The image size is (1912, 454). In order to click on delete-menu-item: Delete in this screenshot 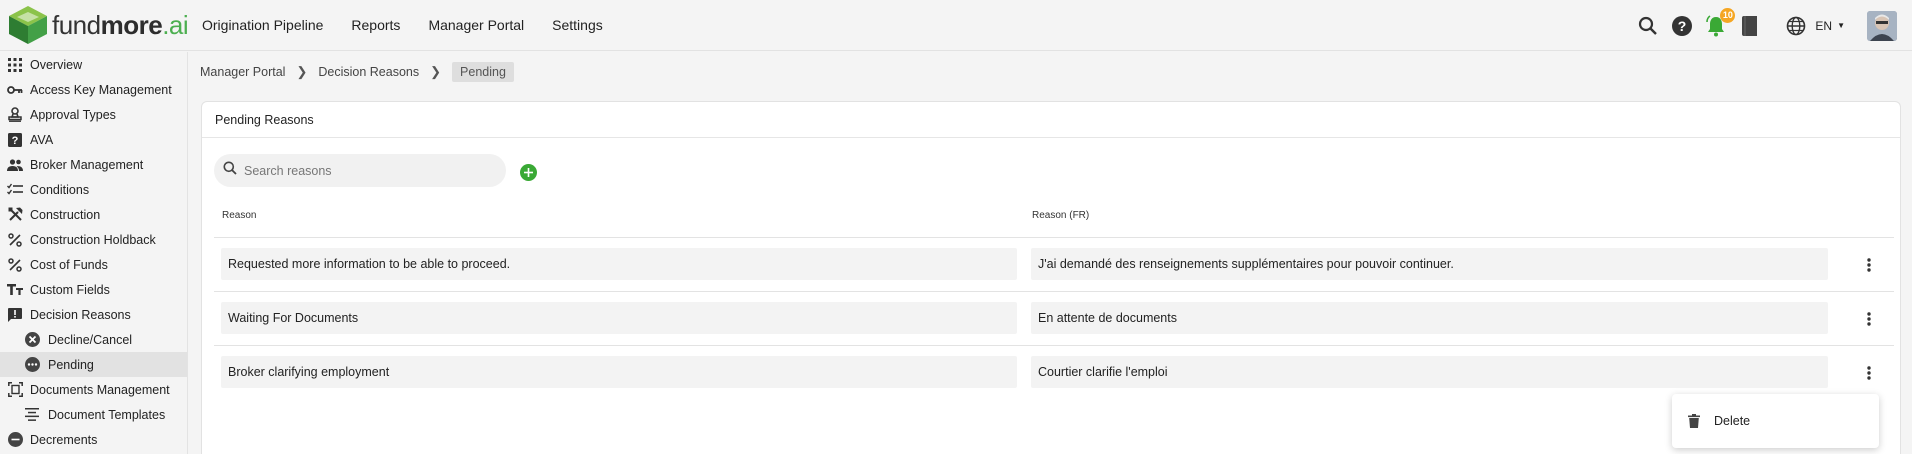, I will do `click(1783, 421)`.